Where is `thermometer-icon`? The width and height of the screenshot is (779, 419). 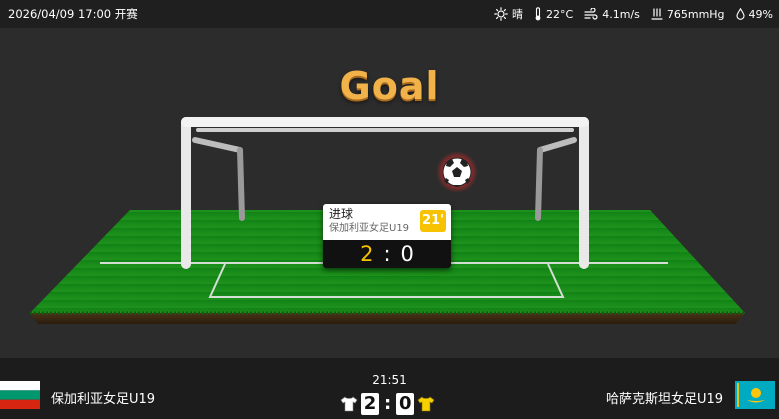
thermometer-icon is located at coordinates (538, 14).